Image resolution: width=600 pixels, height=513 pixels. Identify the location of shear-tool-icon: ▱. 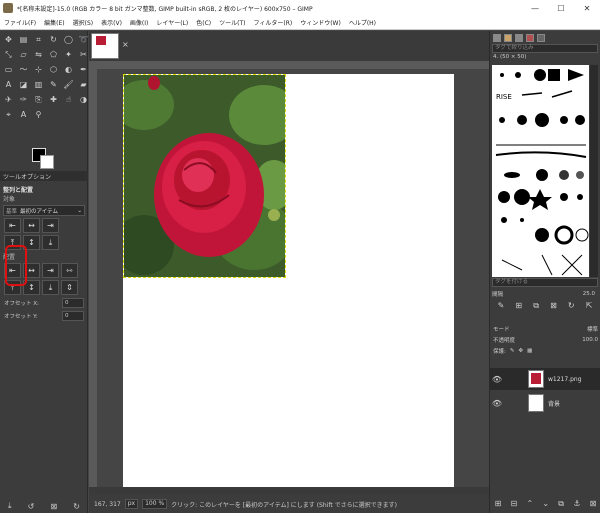
(23, 54).